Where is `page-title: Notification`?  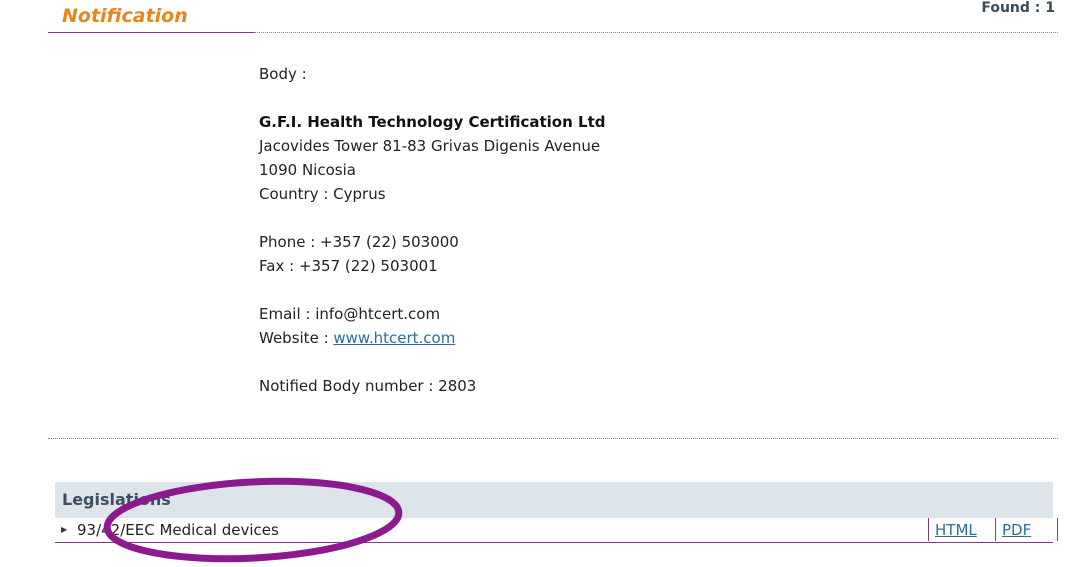
page-title: Notification is located at coordinates (125, 16).